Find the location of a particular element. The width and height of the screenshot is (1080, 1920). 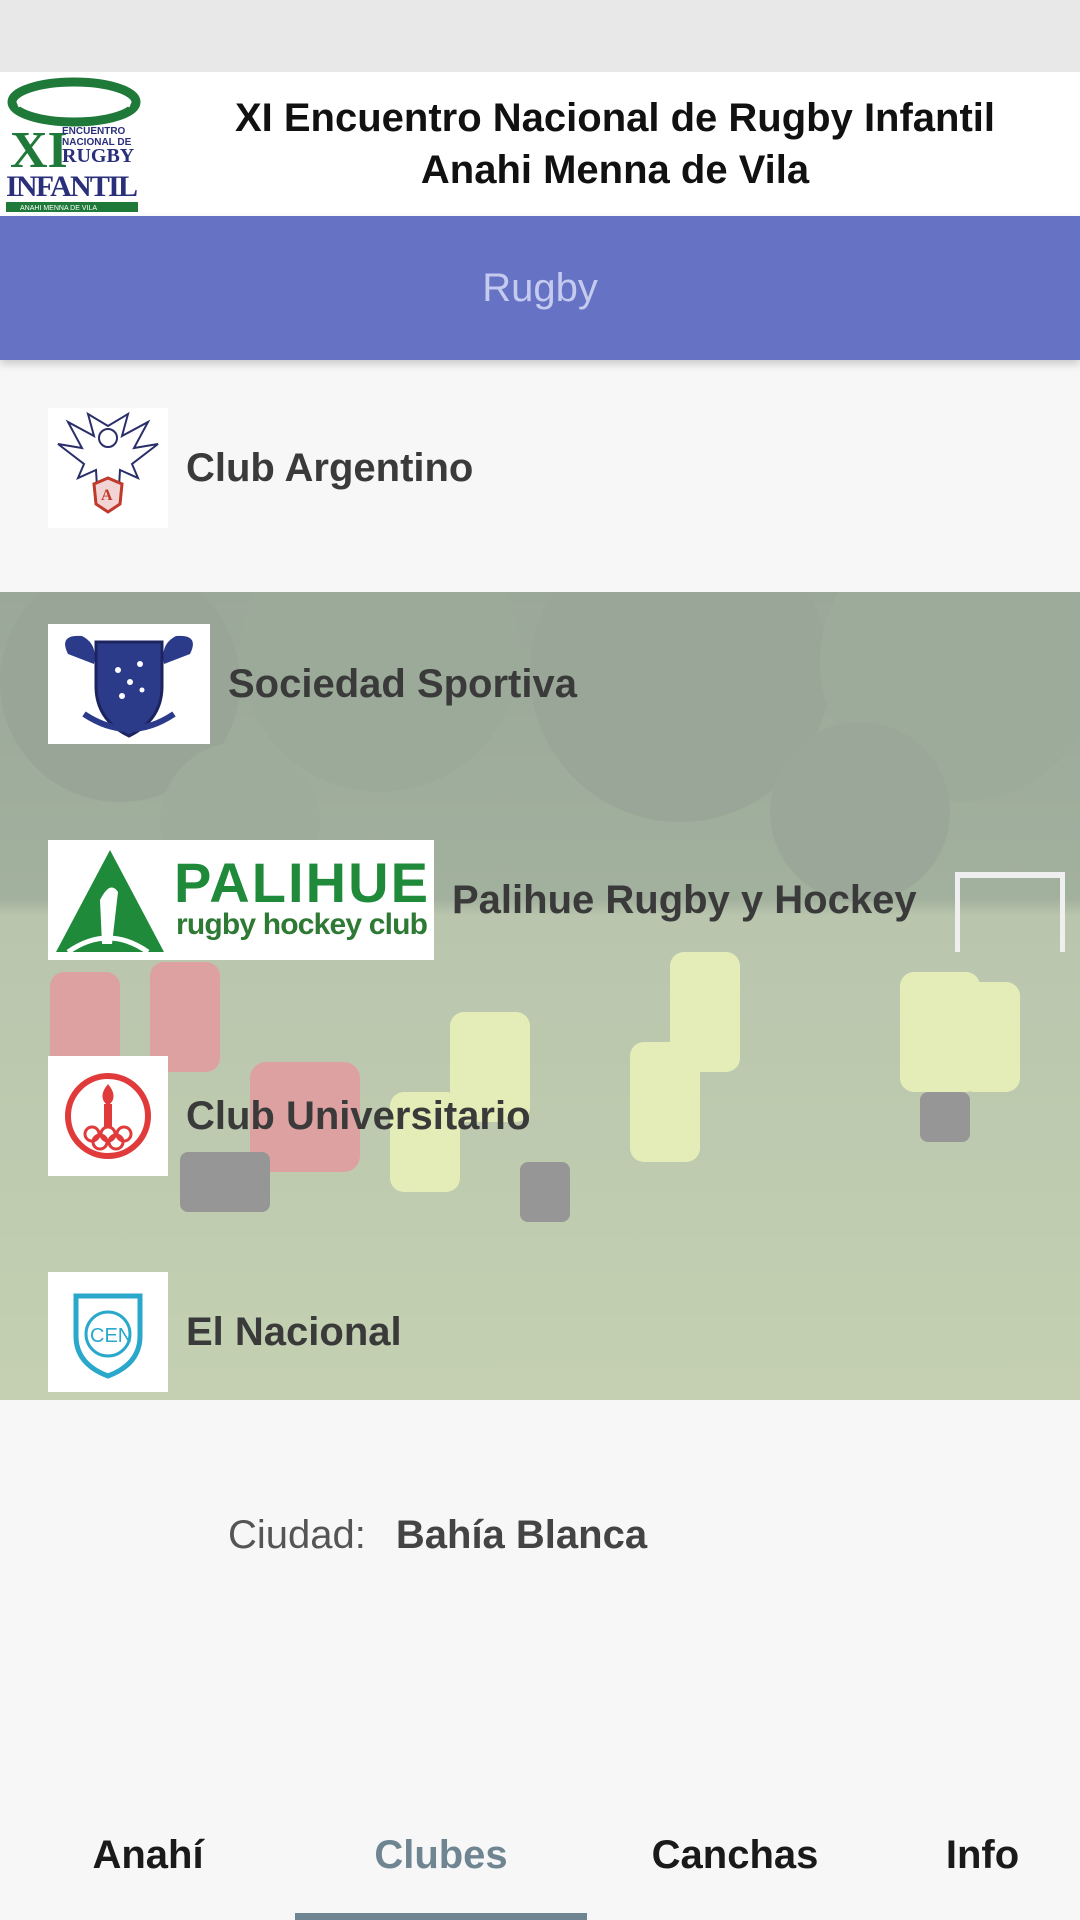

tab-canchas: Canchas is located at coordinates (735, 1855).